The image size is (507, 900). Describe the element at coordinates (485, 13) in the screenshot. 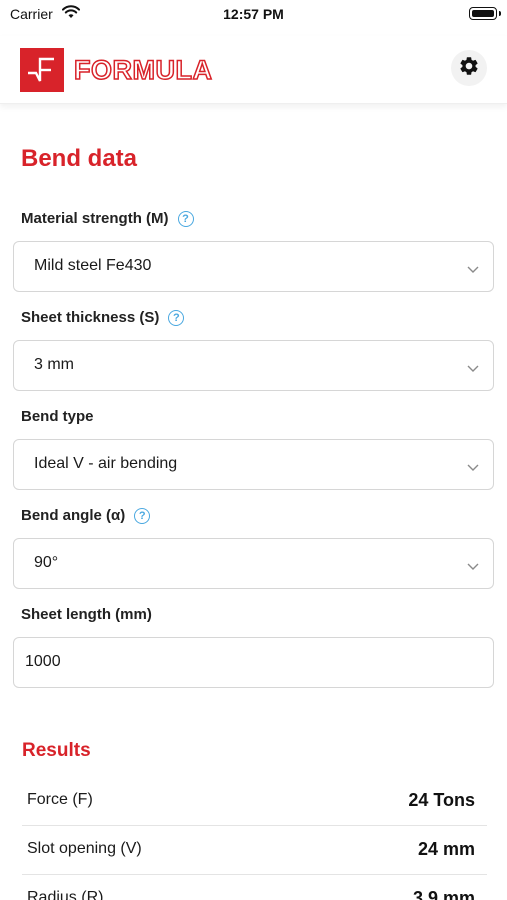

I see `battery-icon` at that location.